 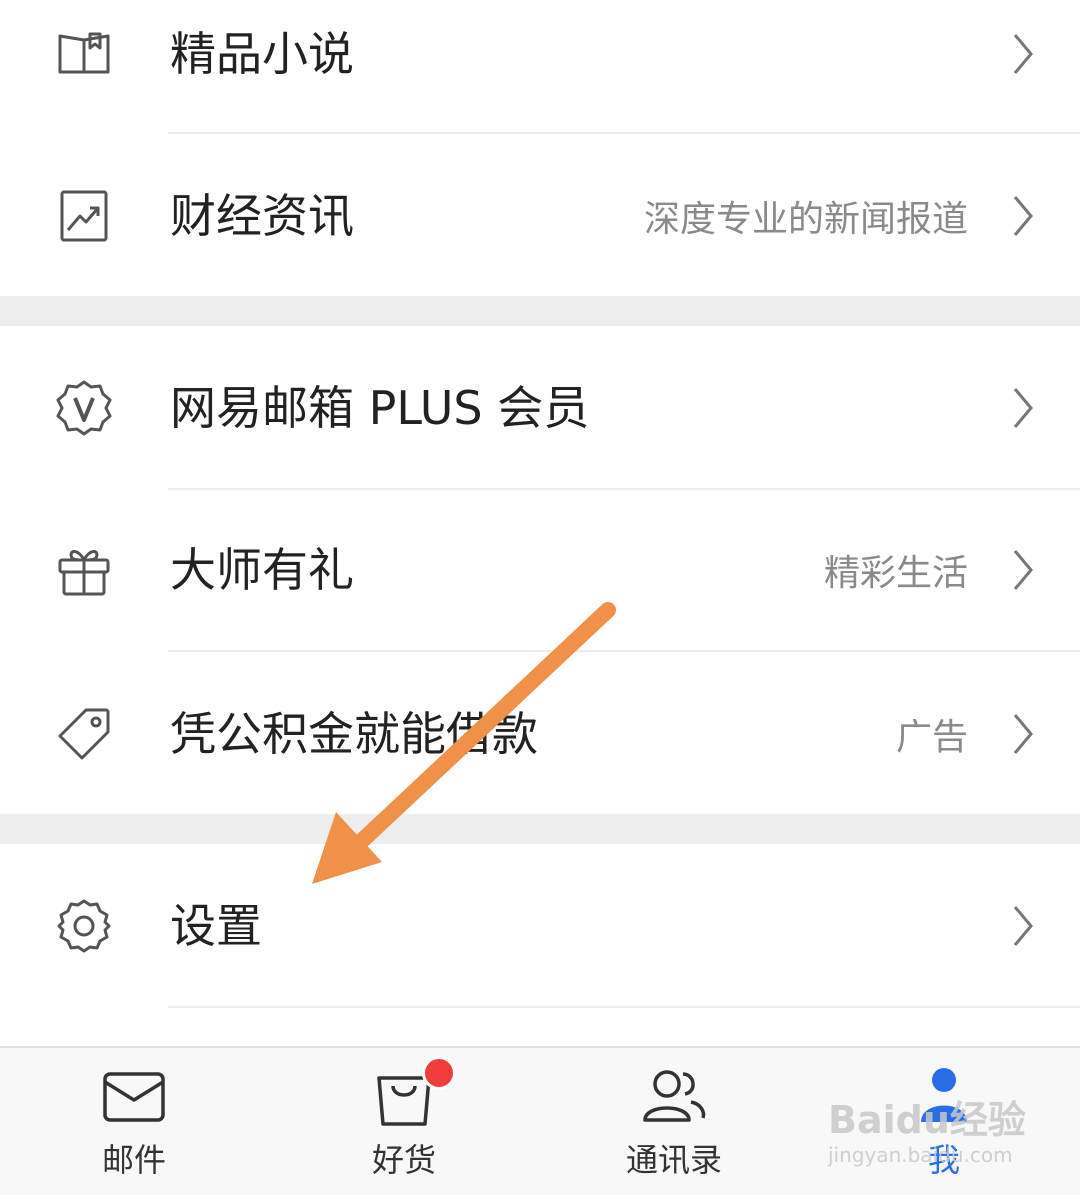 What do you see at coordinates (84, 926) in the screenshot?
I see `gear-icon` at bounding box center [84, 926].